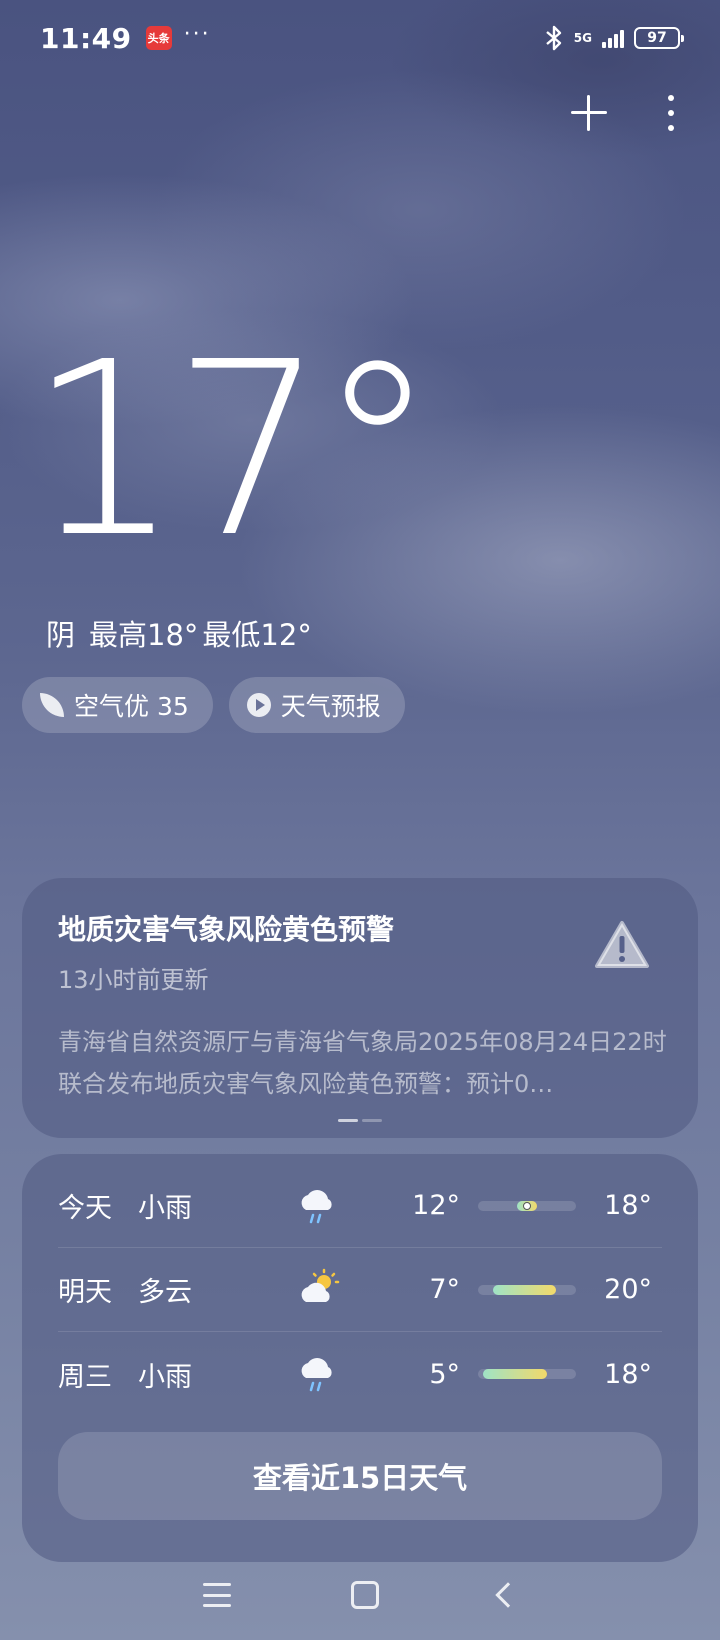 Image resolution: width=720 pixels, height=1640 pixels. Describe the element at coordinates (628, 1289) in the screenshot. I see `forecast-high: 20°` at that location.